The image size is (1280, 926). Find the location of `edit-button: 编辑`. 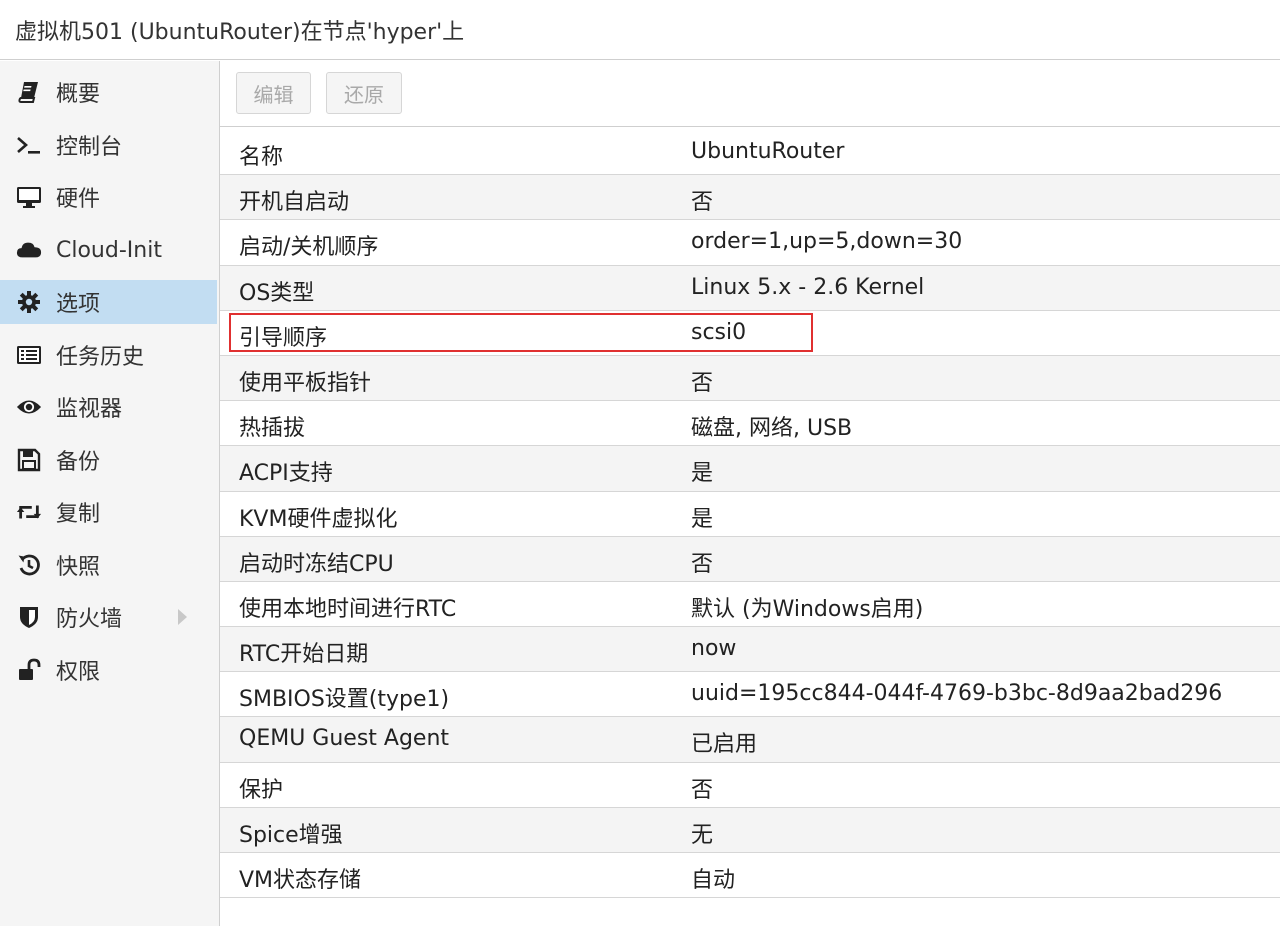

edit-button: 编辑 is located at coordinates (273, 93).